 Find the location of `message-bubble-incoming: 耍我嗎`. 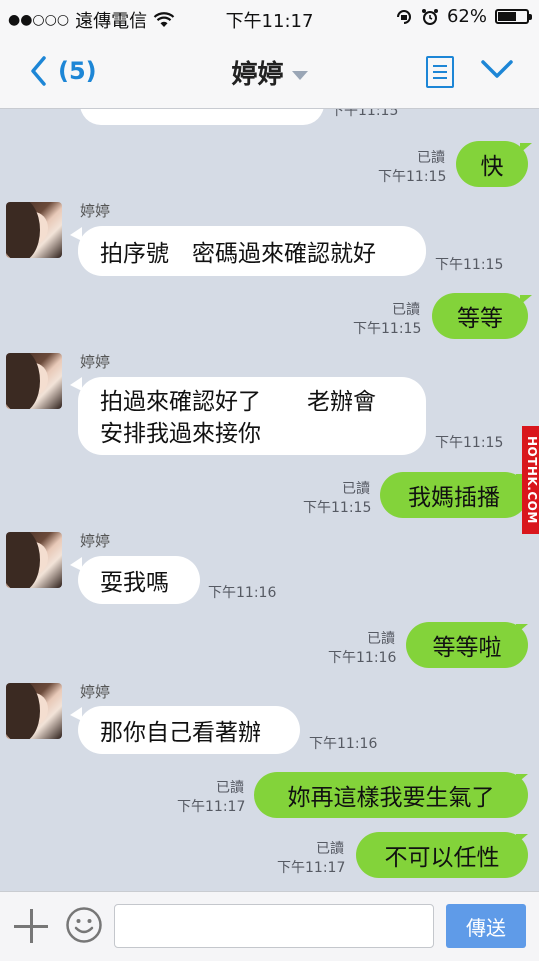

message-bubble-incoming: 耍我嗎 is located at coordinates (139, 580).